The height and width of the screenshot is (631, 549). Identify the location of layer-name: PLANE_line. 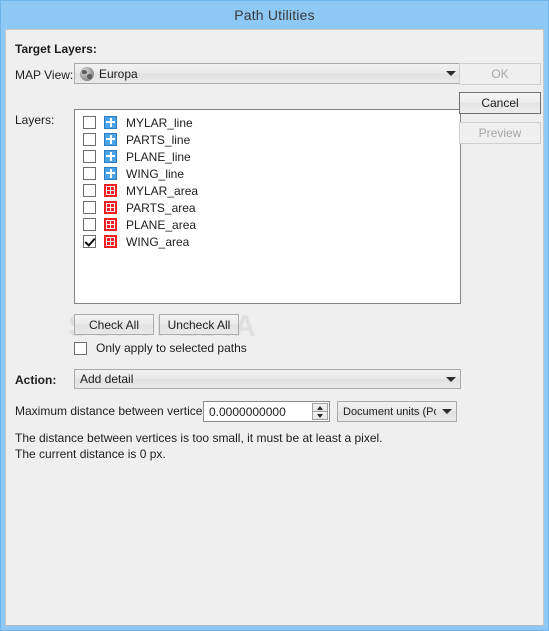
(158, 156).